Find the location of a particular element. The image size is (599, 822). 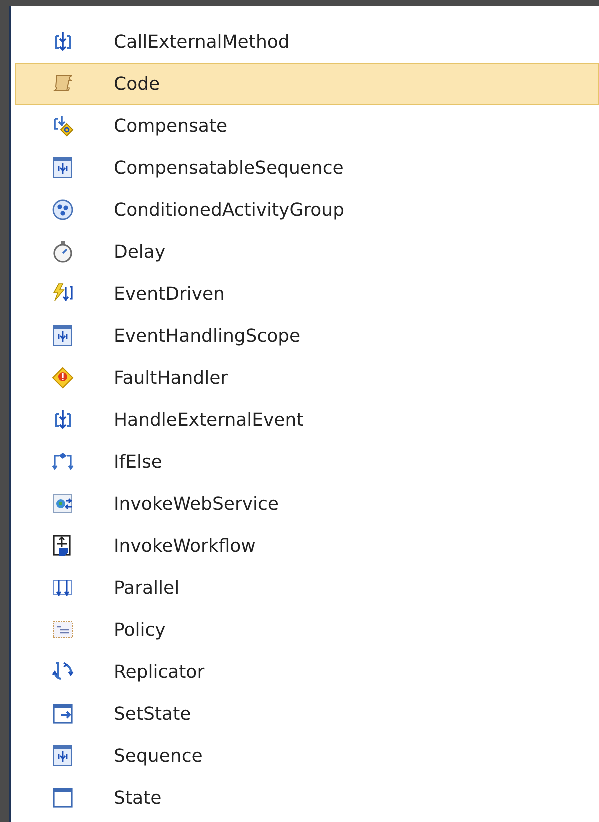

toolbox-item: IfElse is located at coordinates (307, 462).